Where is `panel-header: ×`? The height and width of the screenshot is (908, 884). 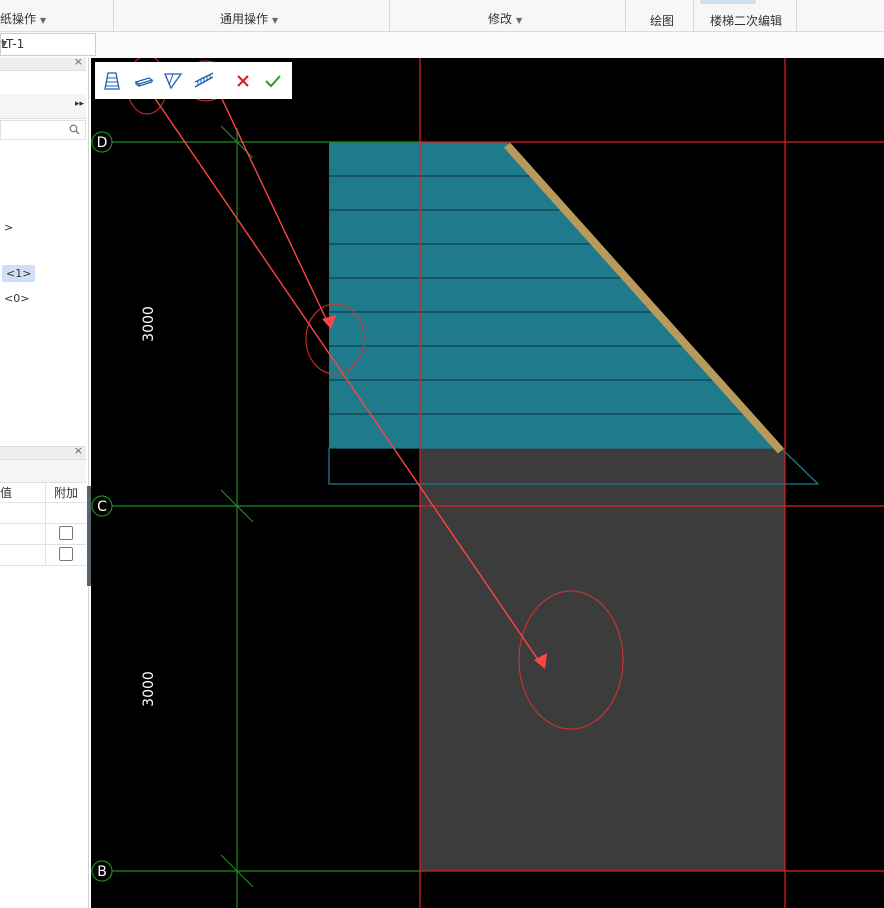 panel-header: × is located at coordinates (43, 63).